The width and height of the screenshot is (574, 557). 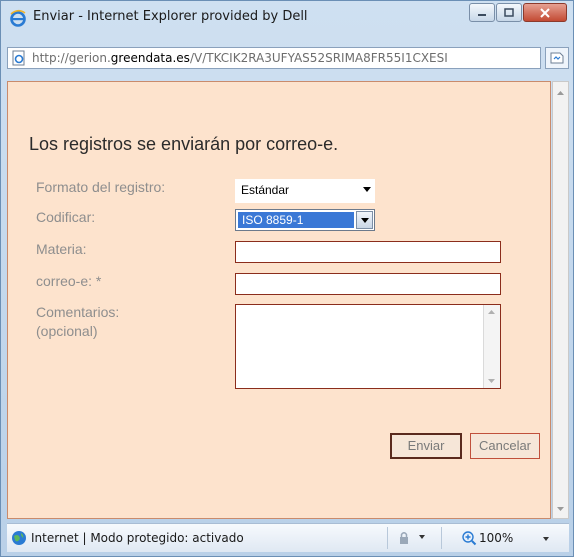 What do you see at coordinates (560, 300) in the screenshot?
I see `page-scrollbar` at bounding box center [560, 300].